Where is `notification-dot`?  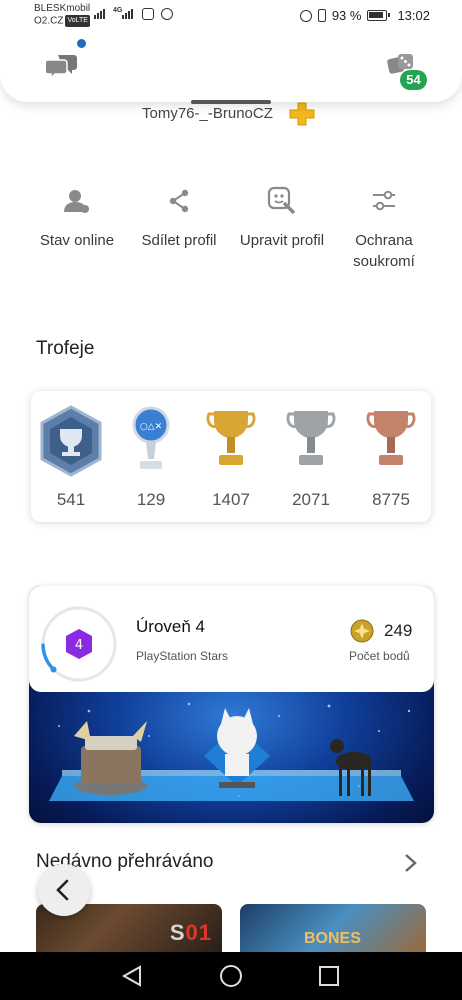
notification-dot is located at coordinates (81, 43).